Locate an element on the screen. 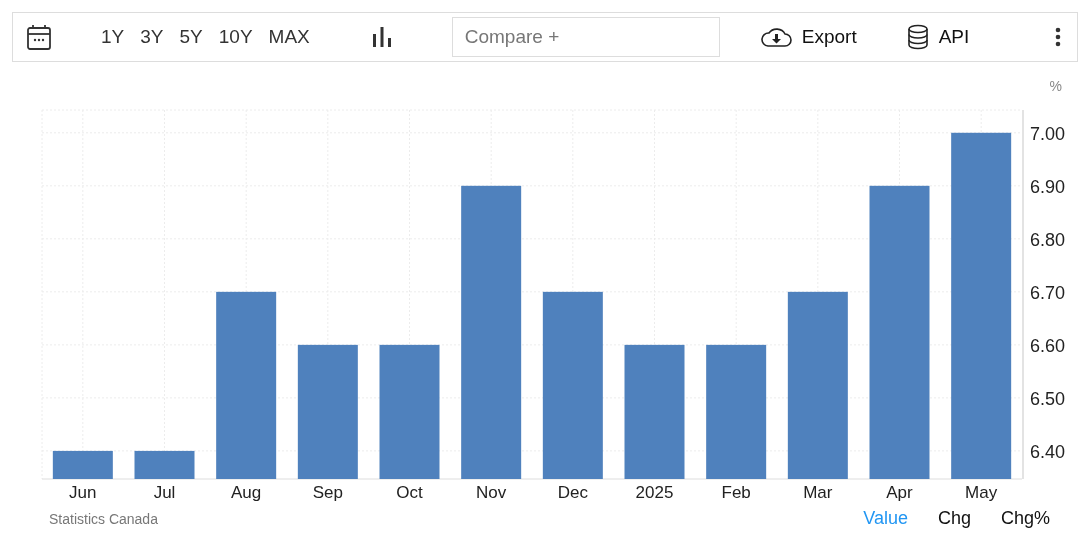  axis-category-label: Mar is located at coordinates (818, 492).